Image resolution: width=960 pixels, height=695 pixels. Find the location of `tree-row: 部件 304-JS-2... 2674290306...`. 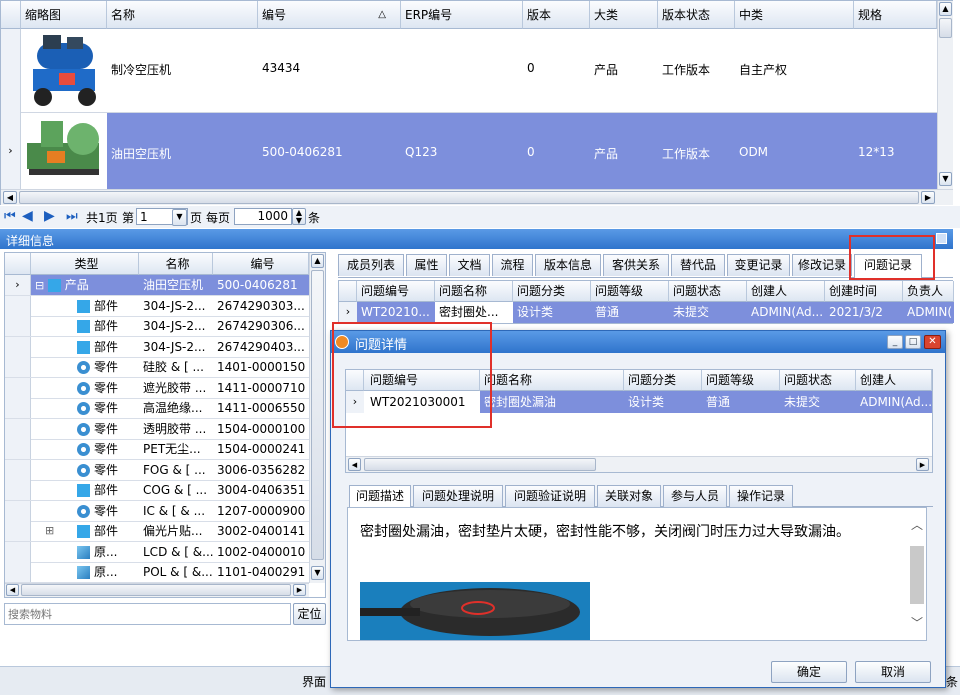

tree-row: 部件 304-JS-2... 2674290306... is located at coordinates (157, 326).